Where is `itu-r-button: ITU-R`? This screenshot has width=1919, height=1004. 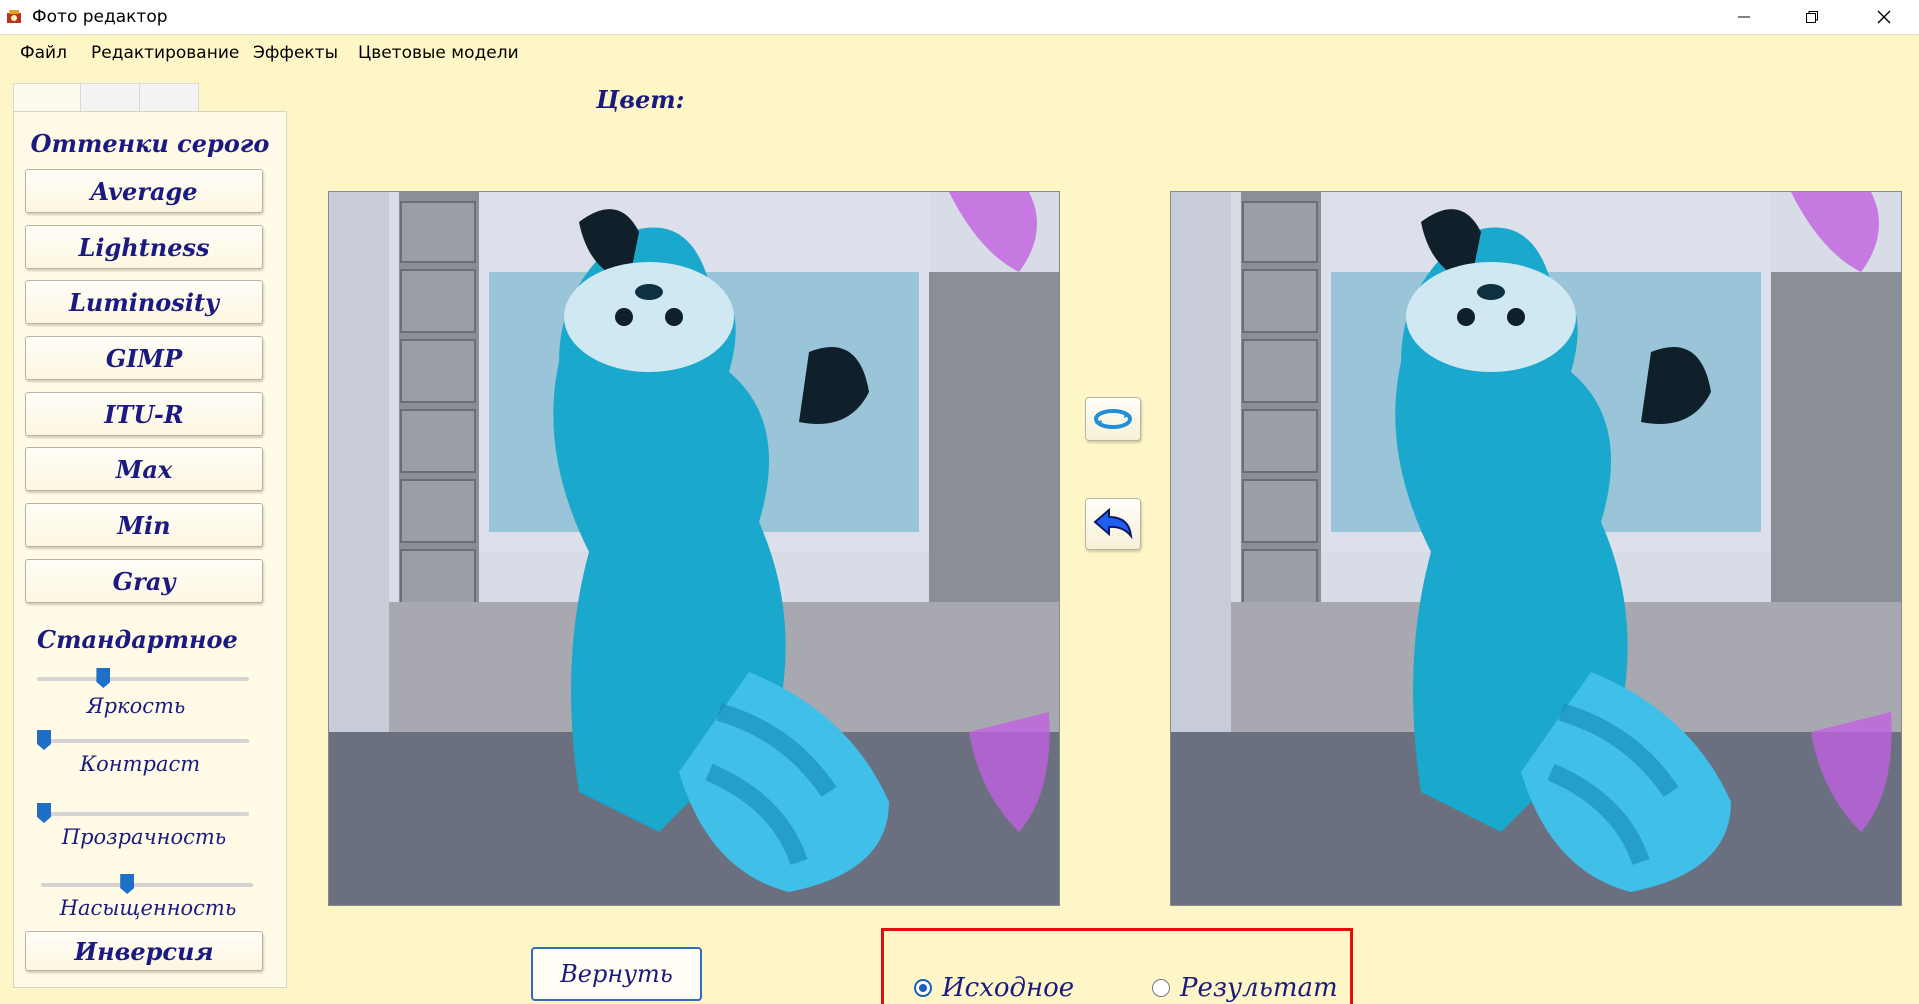
itu-r-button: ITU-R is located at coordinates (144, 414).